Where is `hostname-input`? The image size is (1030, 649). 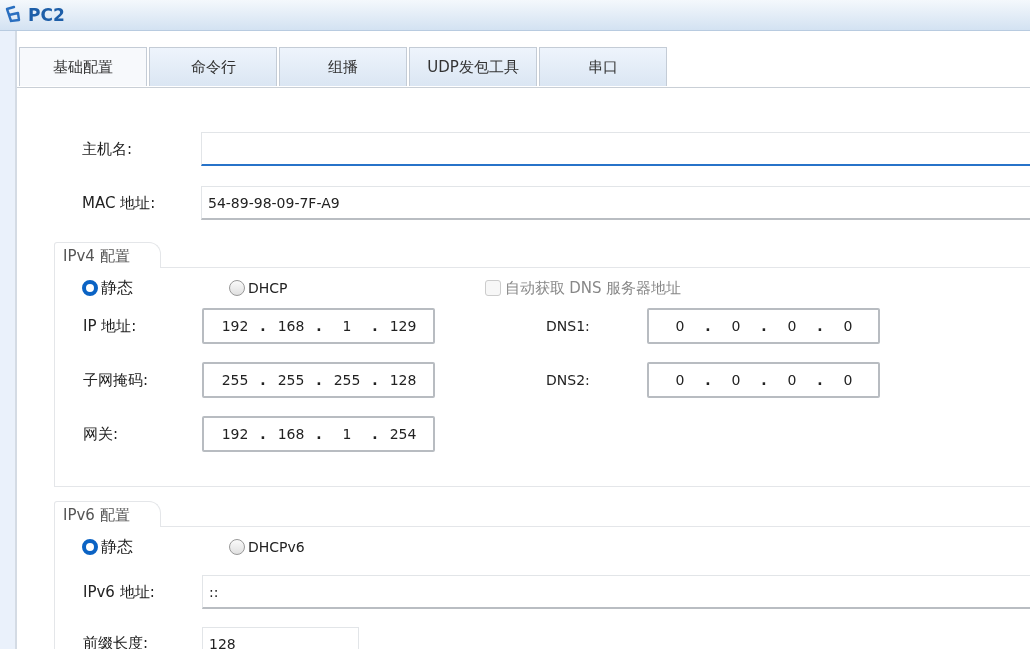
hostname-input is located at coordinates (615, 149).